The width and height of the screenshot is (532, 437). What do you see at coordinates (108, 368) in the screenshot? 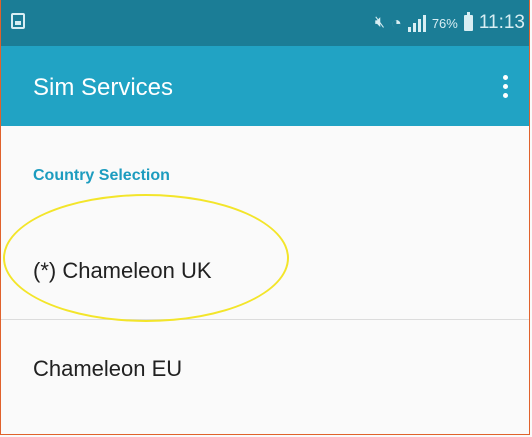
I see `option-label: Chameleon EU` at bounding box center [108, 368].